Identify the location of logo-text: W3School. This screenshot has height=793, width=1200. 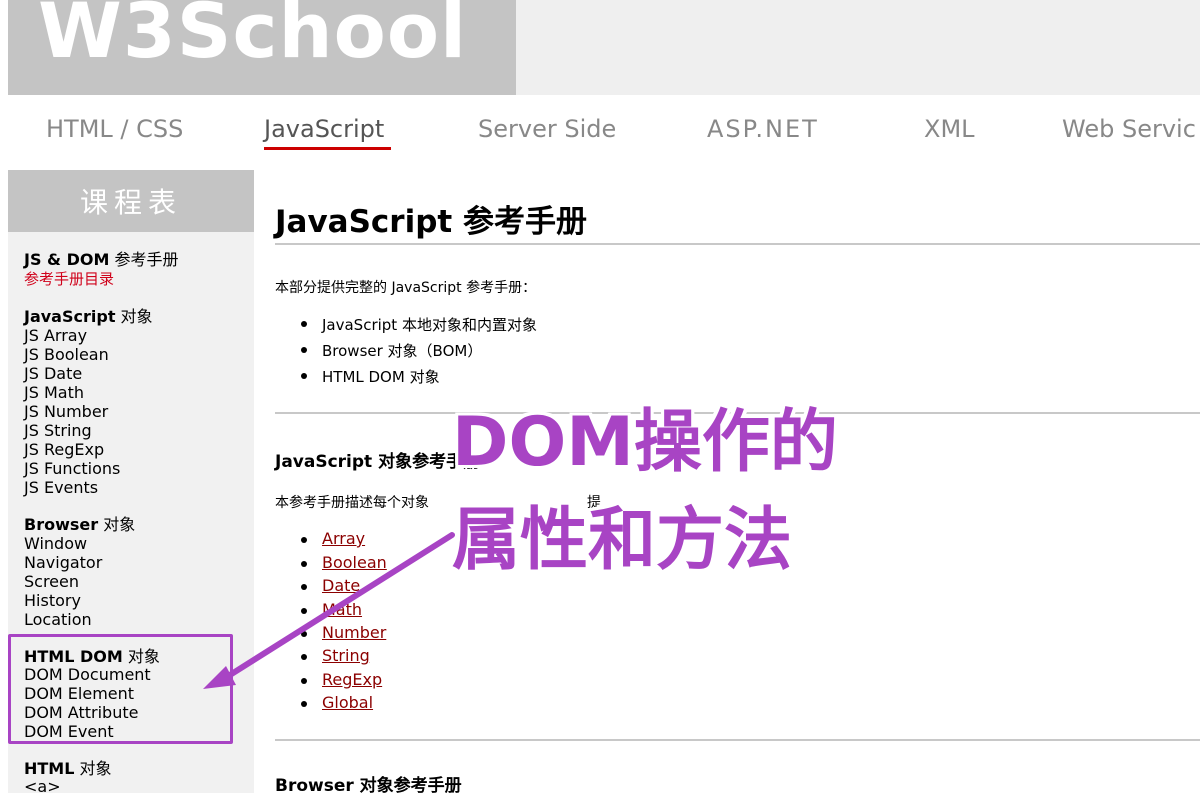
(253, 37).